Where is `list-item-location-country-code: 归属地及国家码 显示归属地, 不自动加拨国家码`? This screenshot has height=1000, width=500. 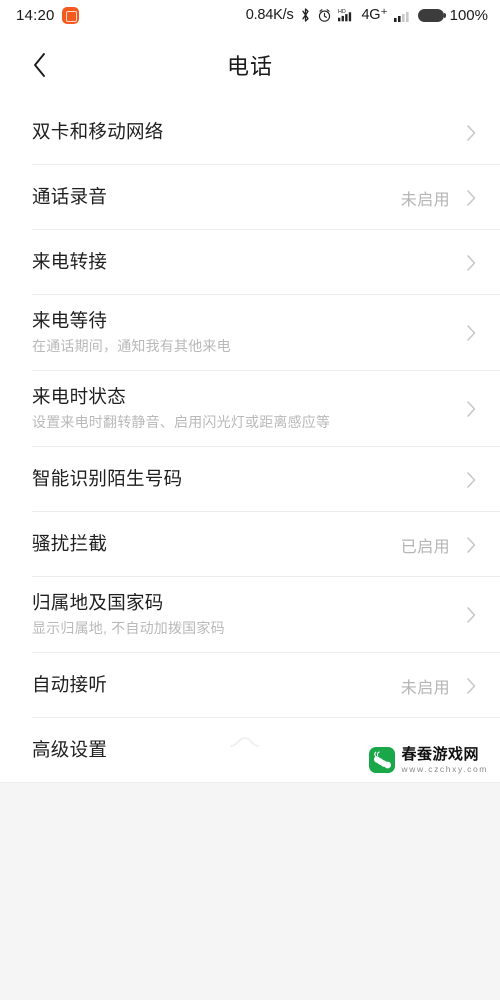 list-item-location-country-code: 归属地及国家码 显示归属地, 不自动加拨国家码 is located at coordinates (250, 615).